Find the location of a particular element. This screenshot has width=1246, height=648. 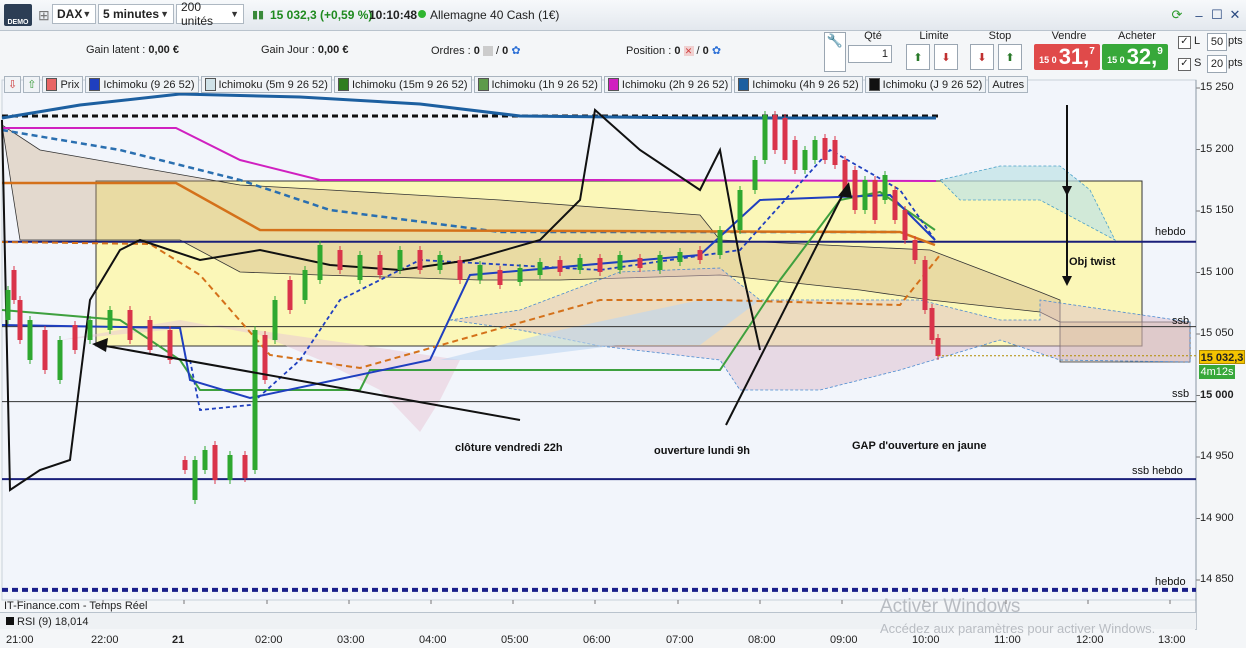

level-label-hebdo-top: hebdo is located at coordinates (1170, 232).